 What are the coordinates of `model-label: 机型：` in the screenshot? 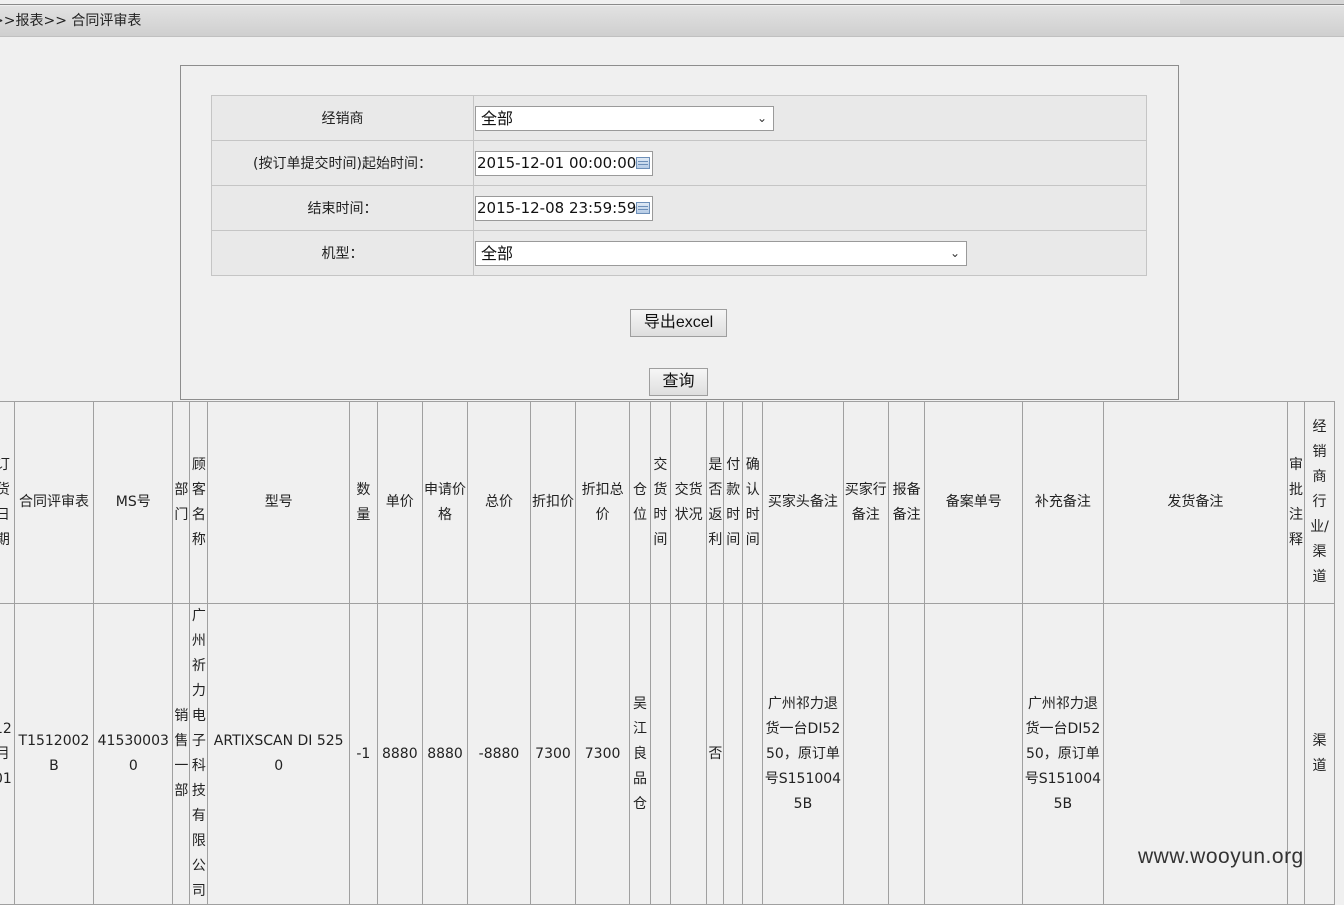 It's located at (342, 253).